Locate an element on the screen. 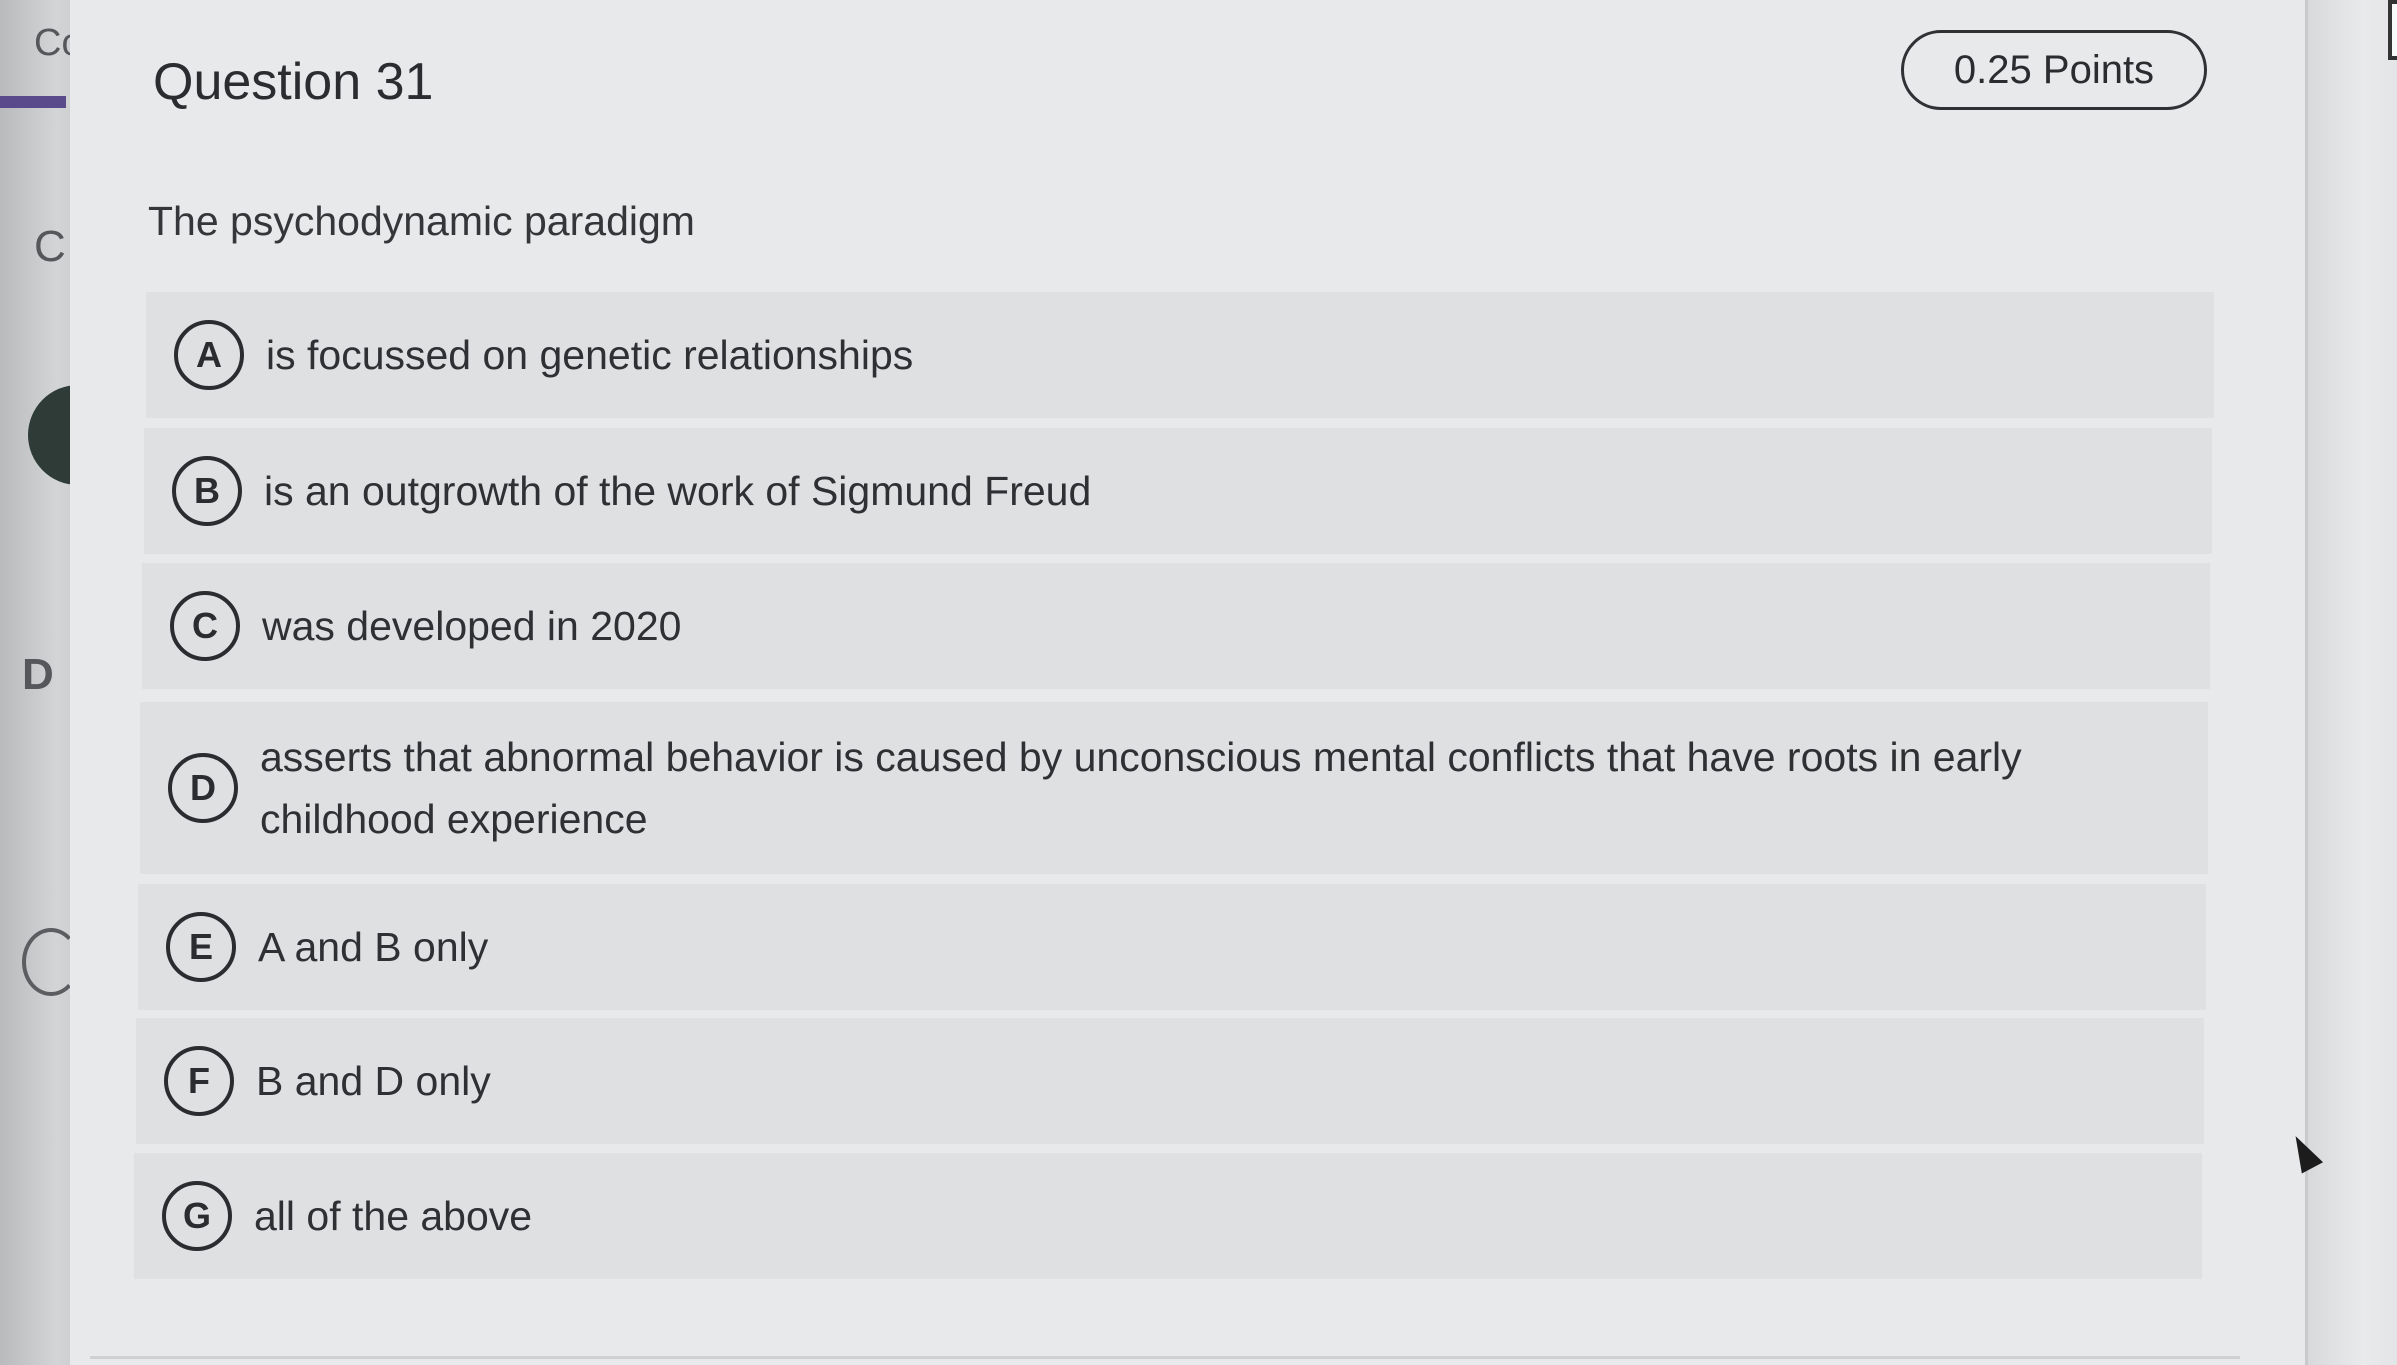  option-letter-circle: F is located at coordinates (199, 1081).